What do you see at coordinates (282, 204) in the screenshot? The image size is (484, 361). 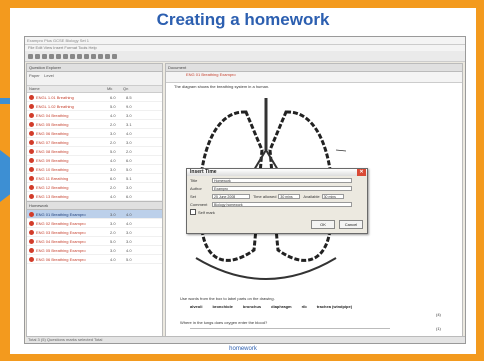 I see `comment-input: Biology homework` at bounding box center [282, 204].